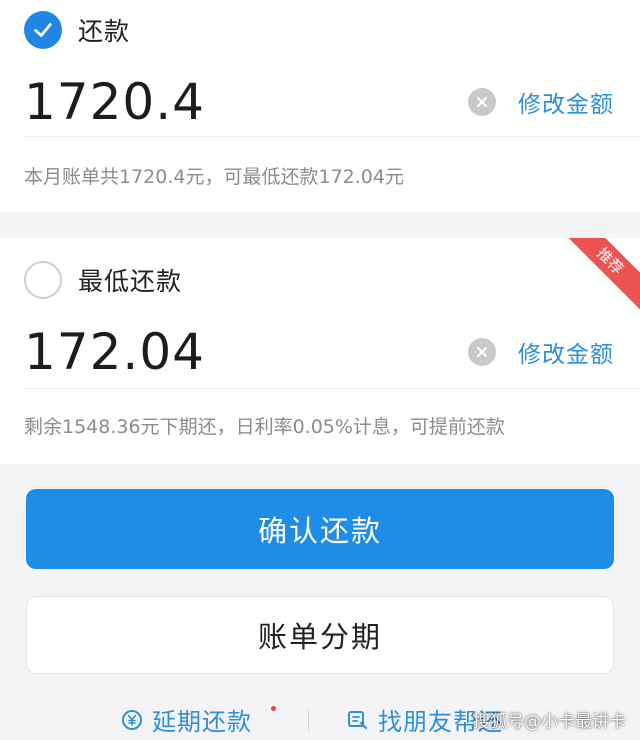 The width and height of the screenshot is (640, 740). Describe the element at coordinates (320, 635) in the screenshot. I see `bill-installment-button: 账单分期` at that location.